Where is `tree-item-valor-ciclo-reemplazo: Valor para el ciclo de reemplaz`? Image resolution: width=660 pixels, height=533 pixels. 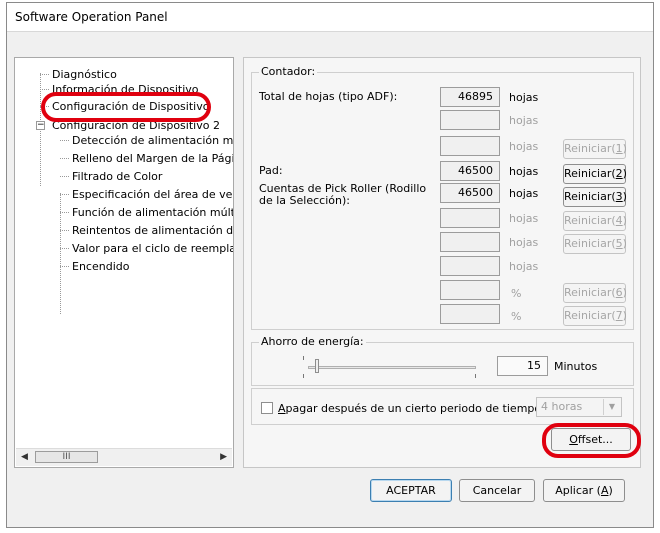
tree-item-valor-ciclo-reemplazo: Valor para el ciclo de reemplaz is located at coordinates (152, 248).